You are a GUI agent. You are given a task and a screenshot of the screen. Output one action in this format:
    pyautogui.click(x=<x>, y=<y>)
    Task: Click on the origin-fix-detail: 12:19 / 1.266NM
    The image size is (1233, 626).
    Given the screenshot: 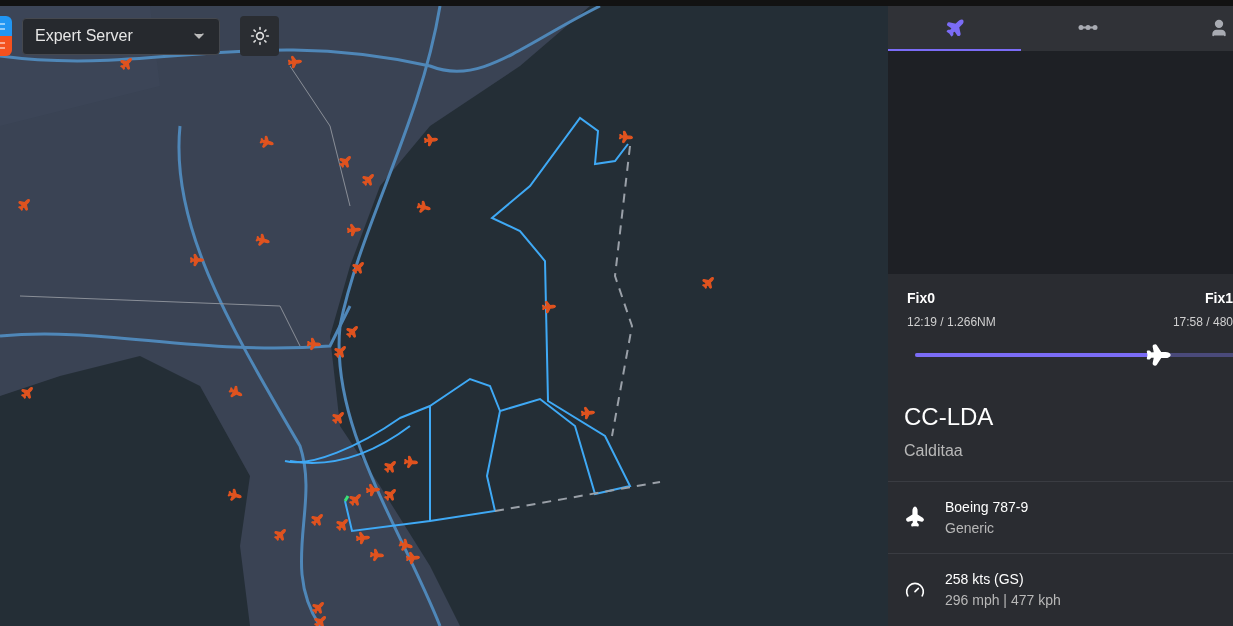 What is the action you would take?
    pyautogui.click(x=951, y=323)
    